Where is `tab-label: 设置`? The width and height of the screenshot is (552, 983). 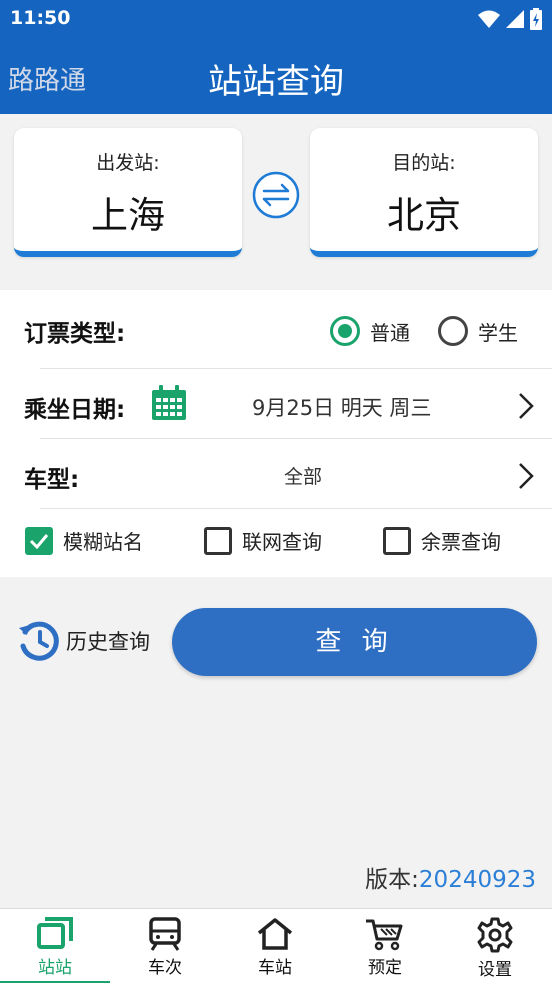
tab-label: 设置 is located at coordinates (495, 970).